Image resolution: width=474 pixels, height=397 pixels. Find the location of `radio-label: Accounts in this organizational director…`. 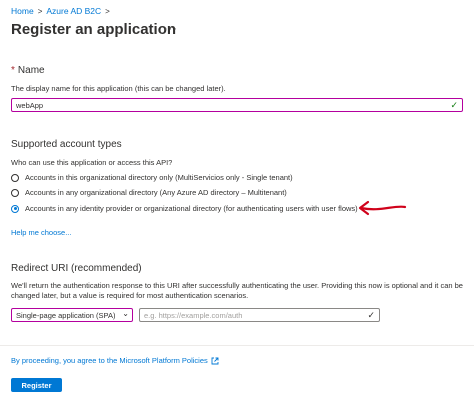

radio-label: Accounts in this organizational director… is located at coordinates (159, 177).